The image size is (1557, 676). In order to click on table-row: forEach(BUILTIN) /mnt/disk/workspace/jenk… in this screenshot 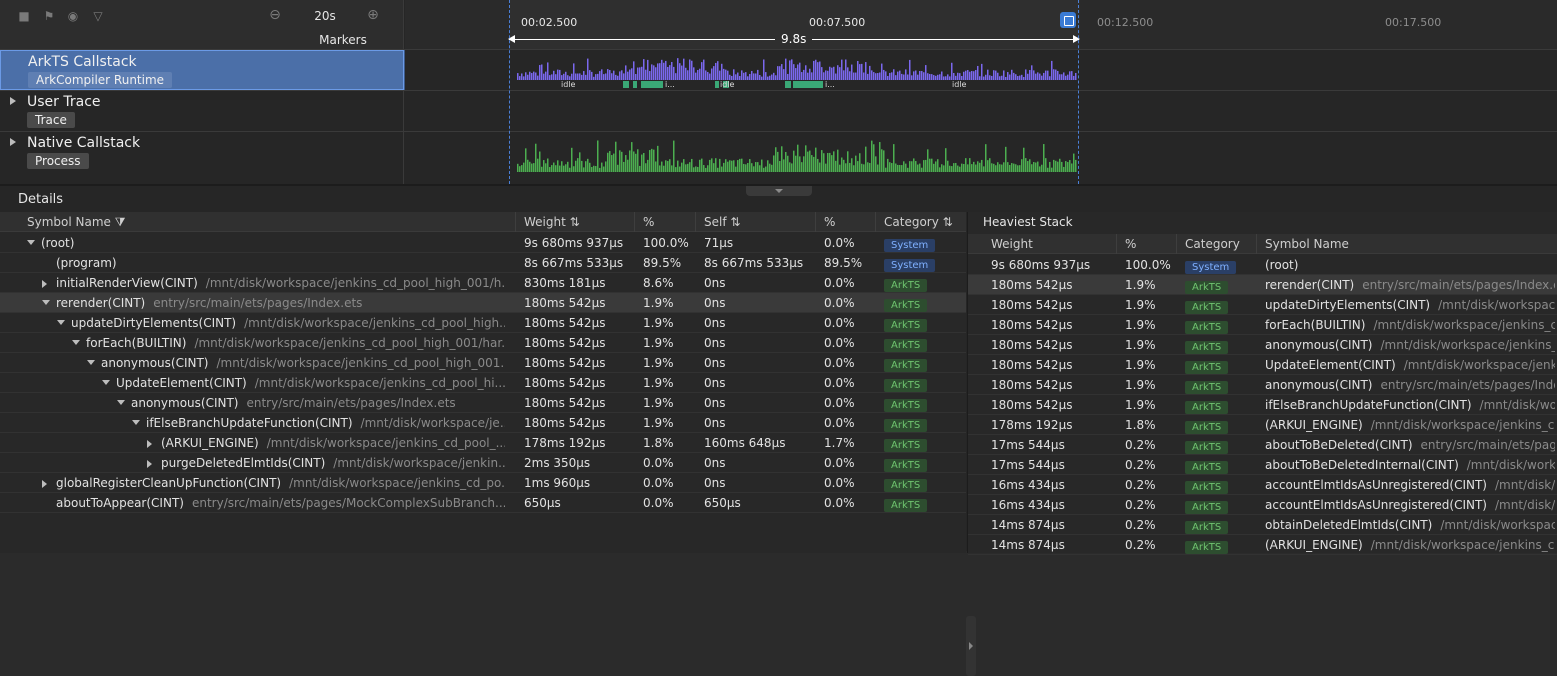, I will do `click(483, 343)`.